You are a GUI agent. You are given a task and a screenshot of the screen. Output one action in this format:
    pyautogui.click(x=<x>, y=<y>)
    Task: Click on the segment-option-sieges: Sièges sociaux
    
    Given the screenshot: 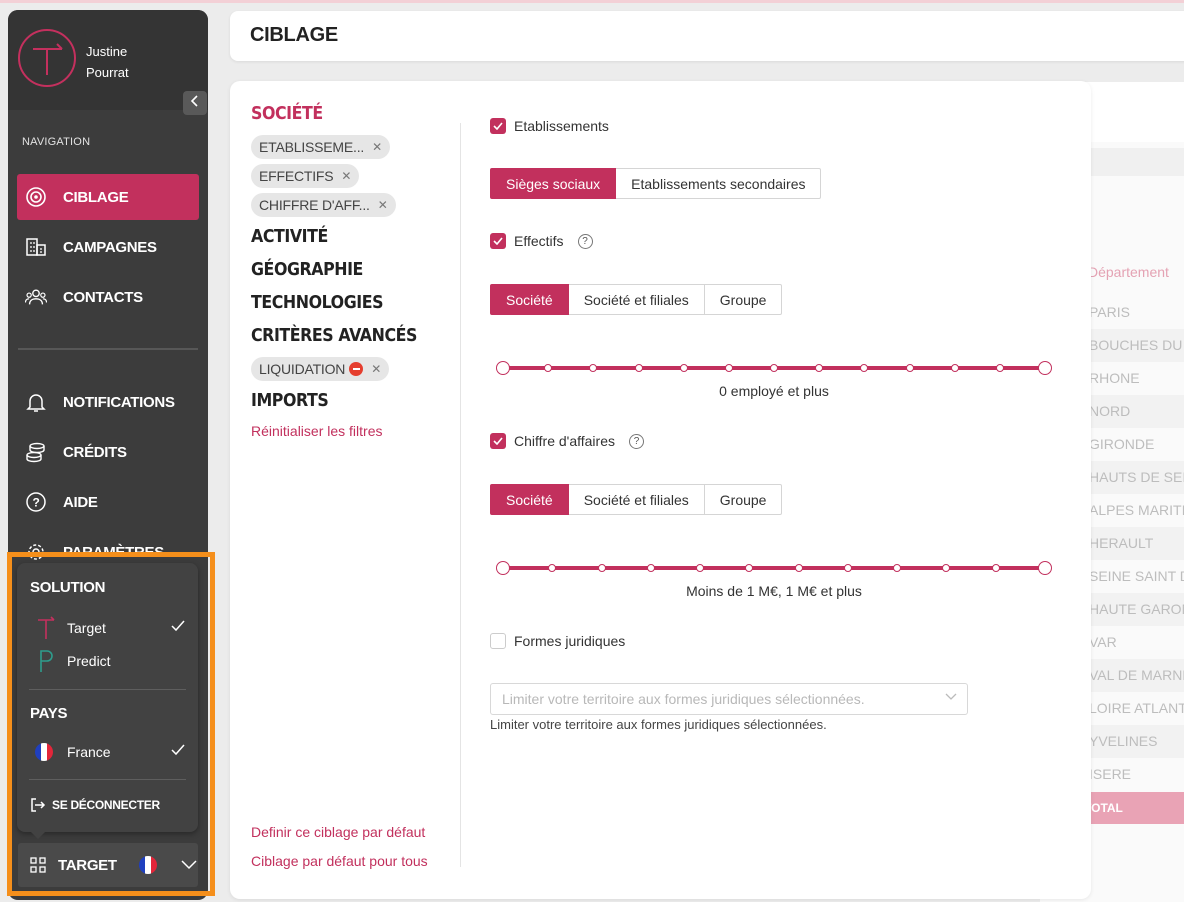 What is the action you would take?
    pyautogui.click(x=553, y=183)
    